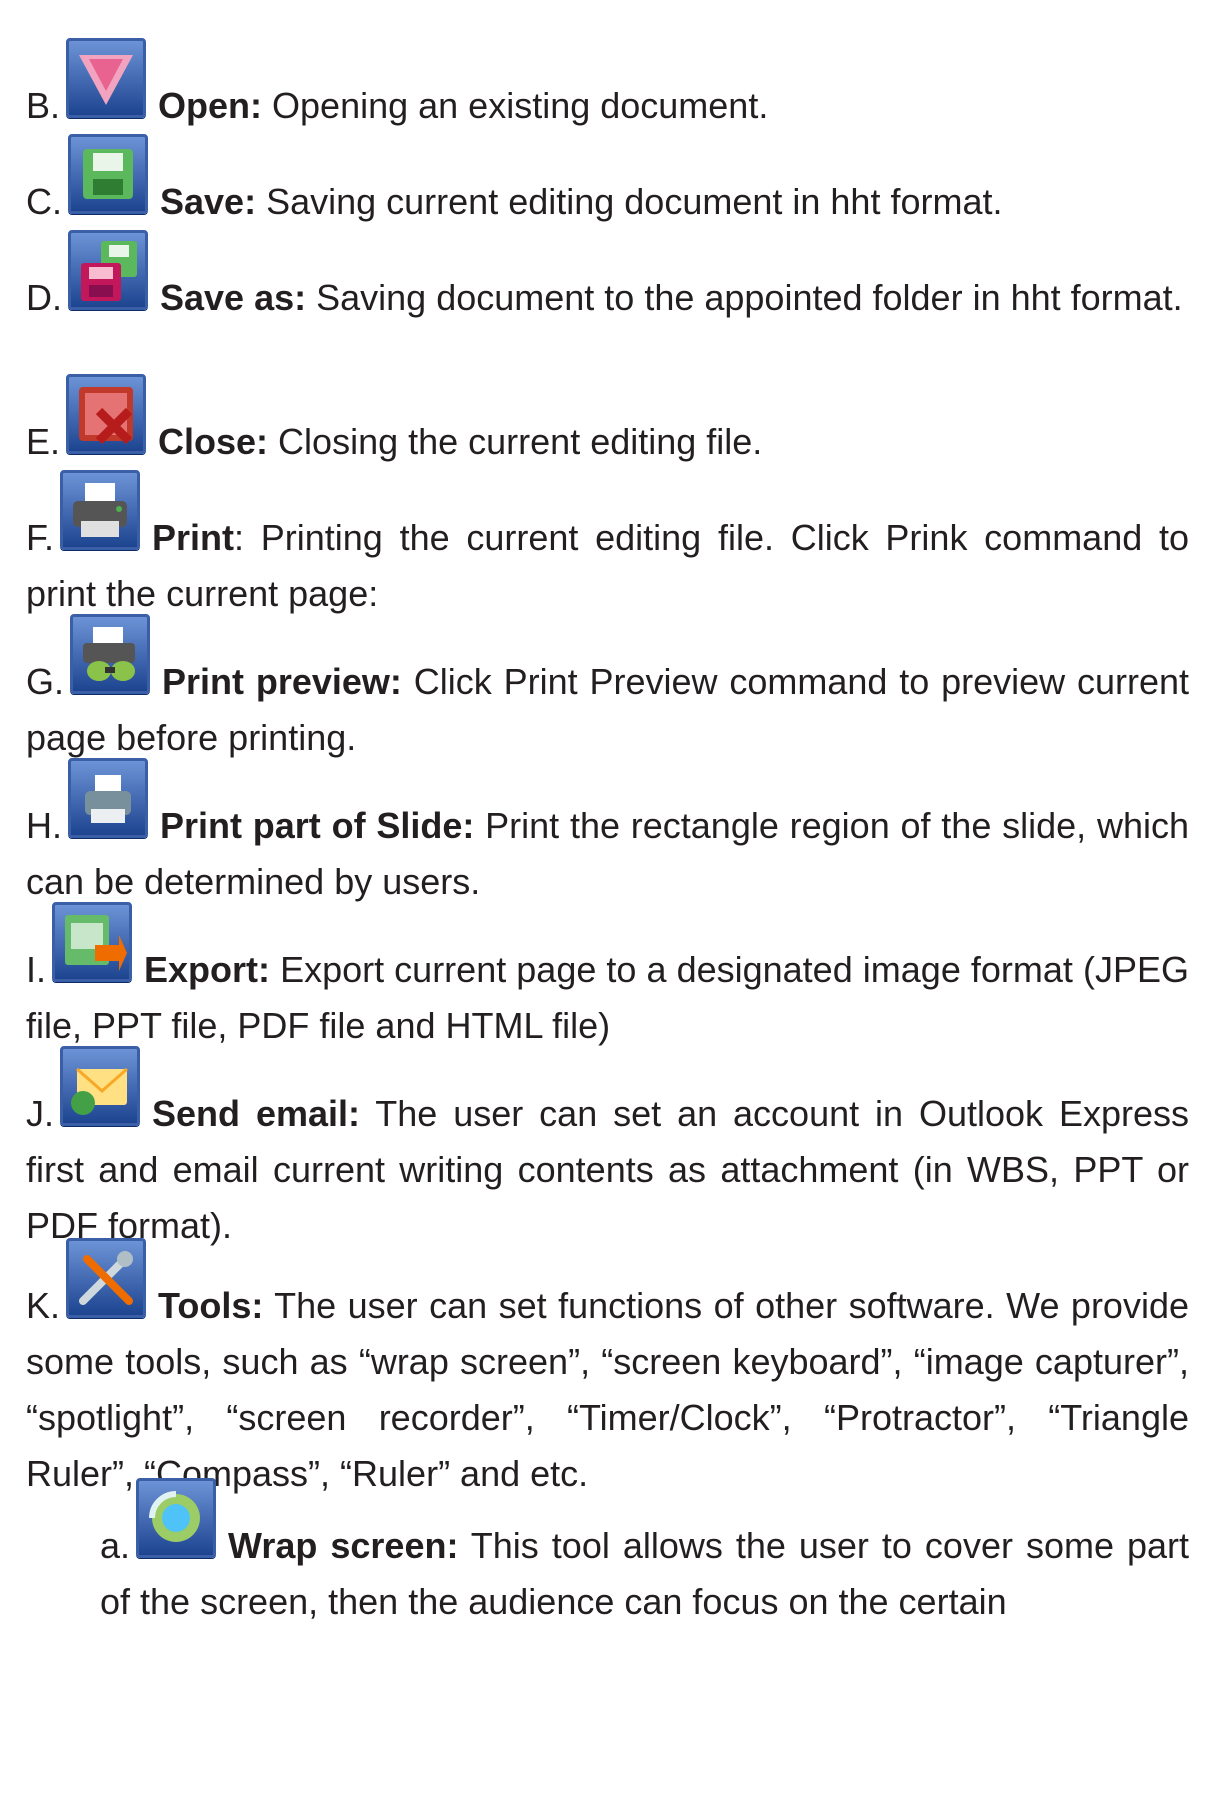 Image resolution: width=1217 pixels, height=1800 pixels. Describe the element at coordinates (100, 1086) in the screenshot. I see `send-email-icon` at that location.